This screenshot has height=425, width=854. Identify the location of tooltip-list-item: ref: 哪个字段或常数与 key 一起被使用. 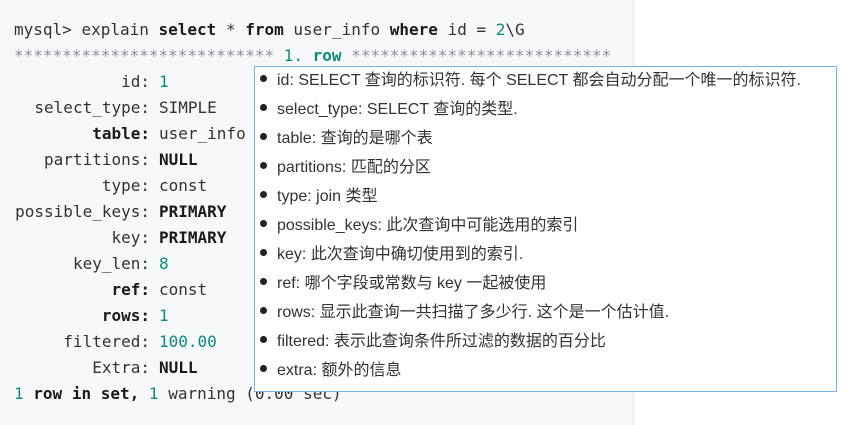
(403, 284).